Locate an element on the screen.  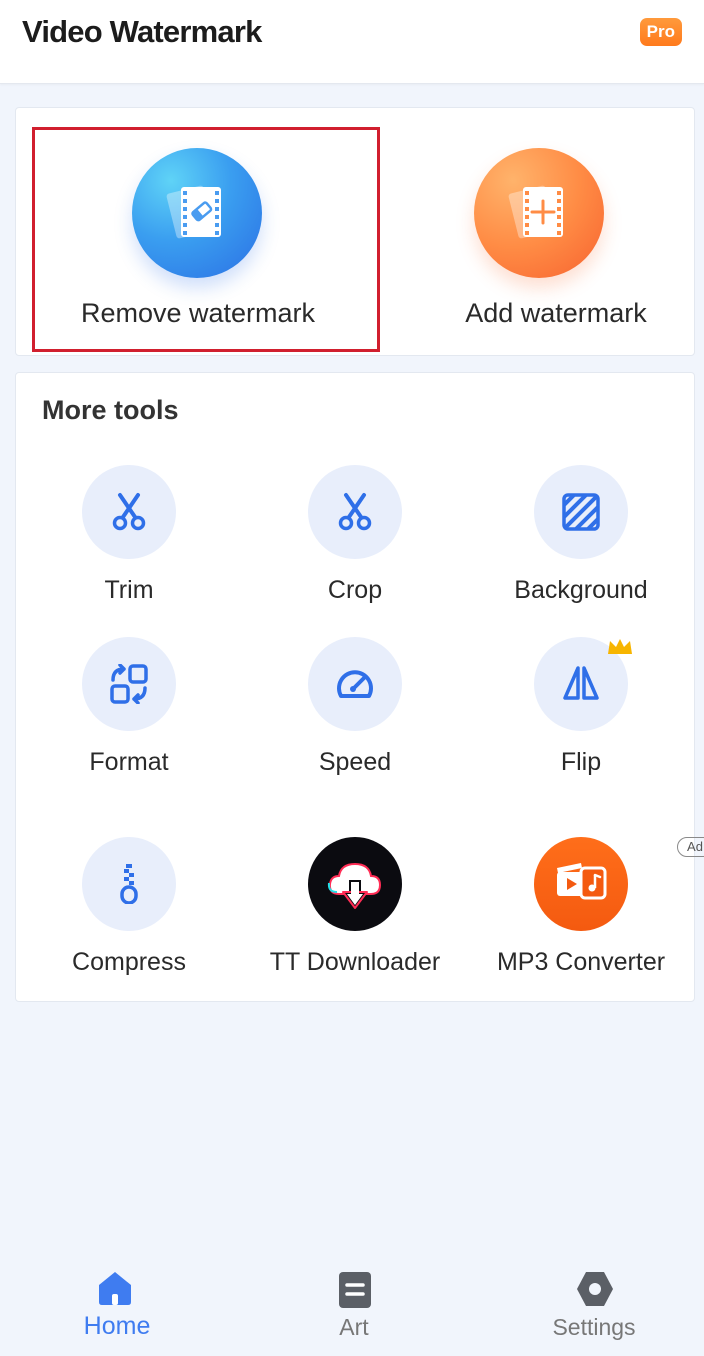
speedometer-icon is located at coordinates (355, 684).